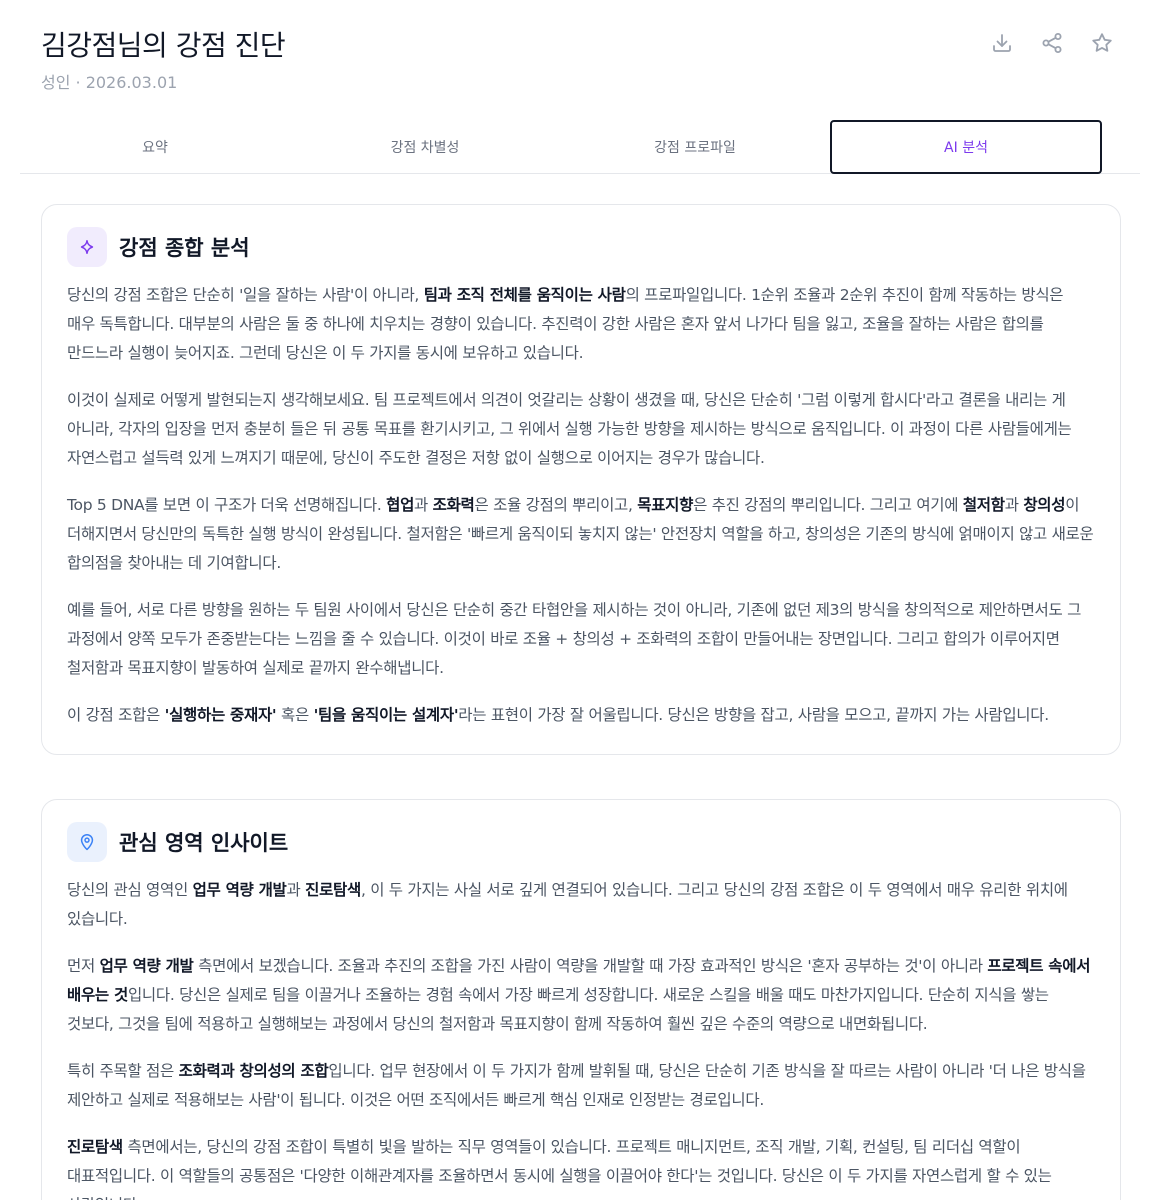 This screenshot has height=1200, width=1156. Describe the element at coordinates (1044, 505) in the screenshot. I see `emphasis-text: 창의성` at that location.